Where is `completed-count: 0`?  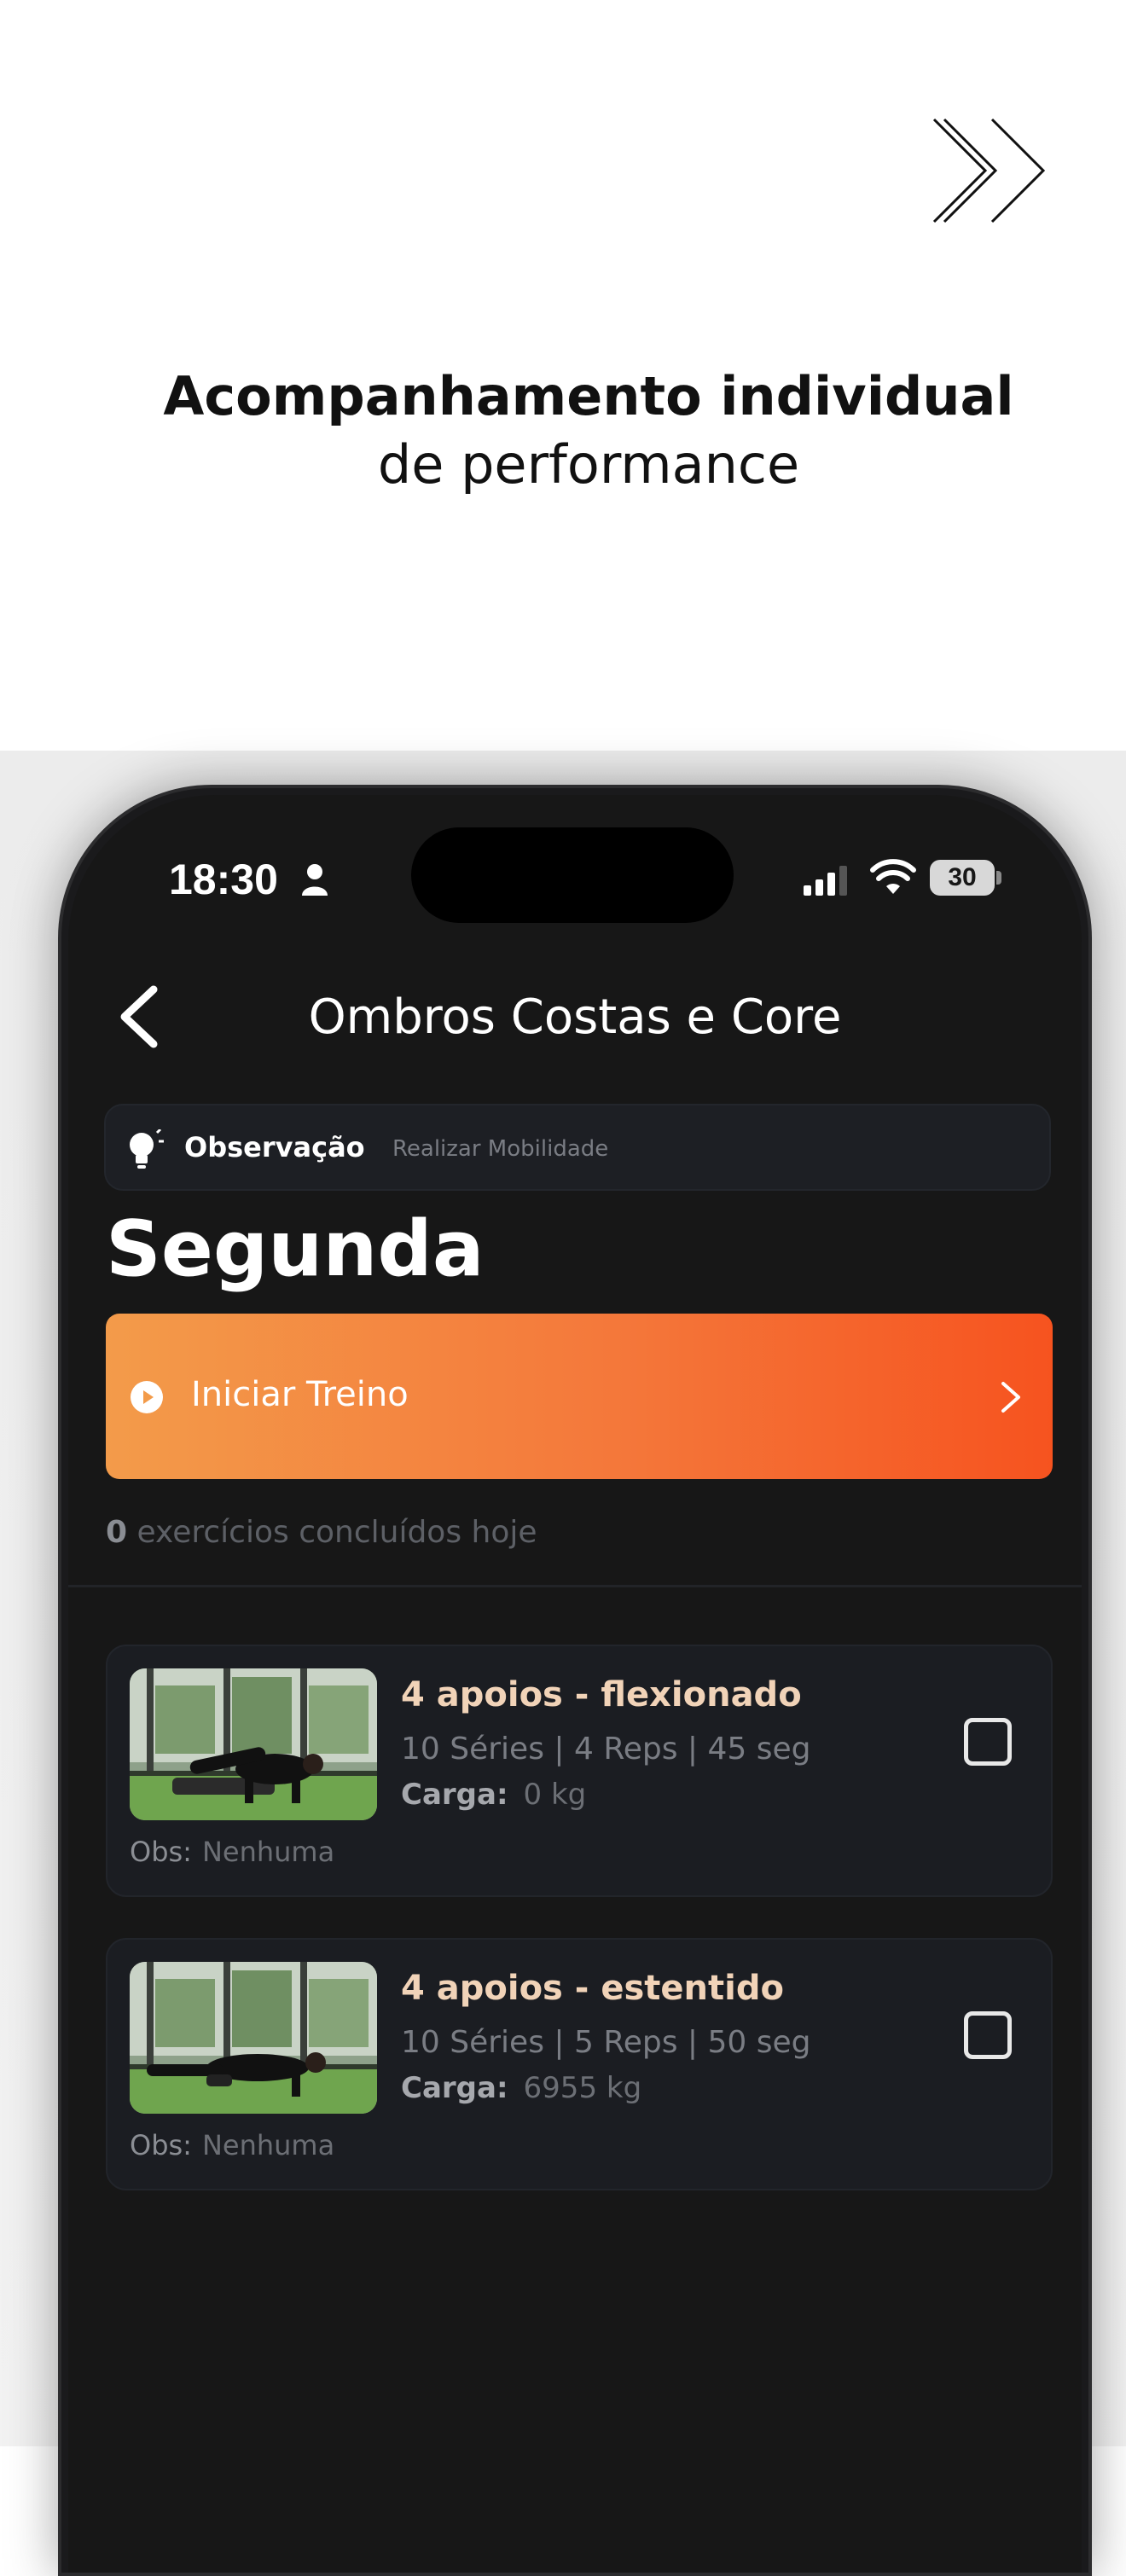
completed-count: 0 is located at coordinates (117, 1532).